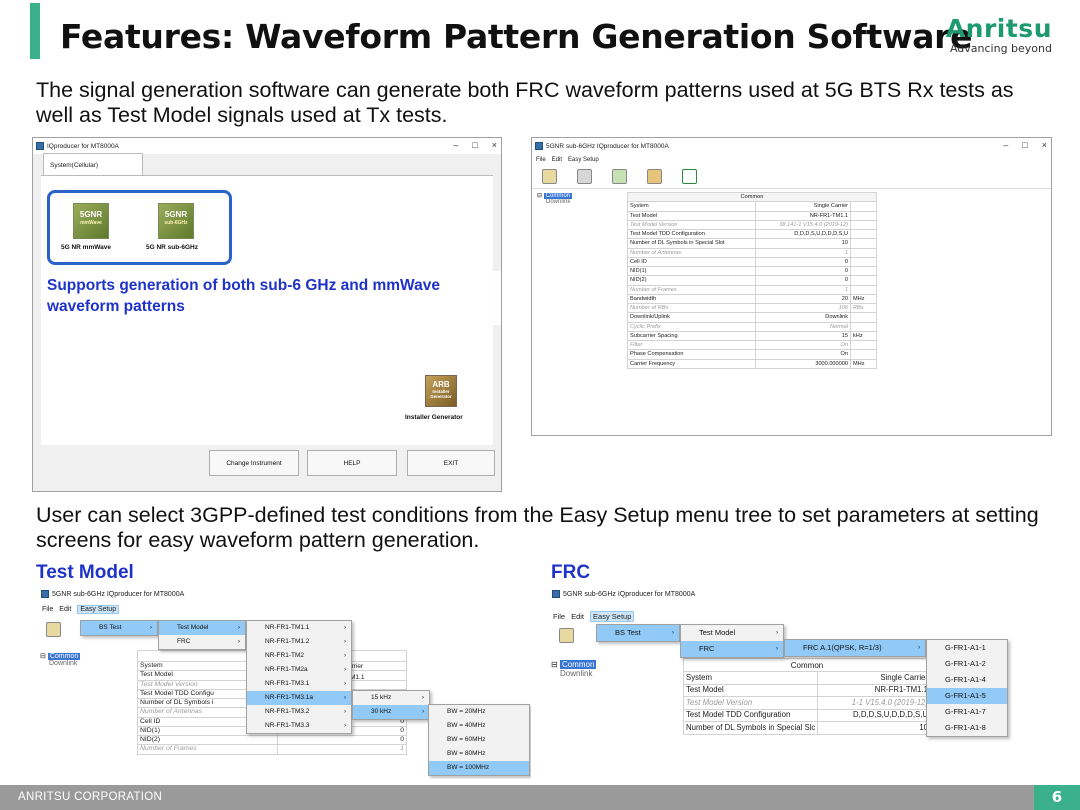  What do you see at coordinates (254, 463) in the screenshot?
I see `change-instrument-button: Change Instrument` at bounding box center [254, 463].